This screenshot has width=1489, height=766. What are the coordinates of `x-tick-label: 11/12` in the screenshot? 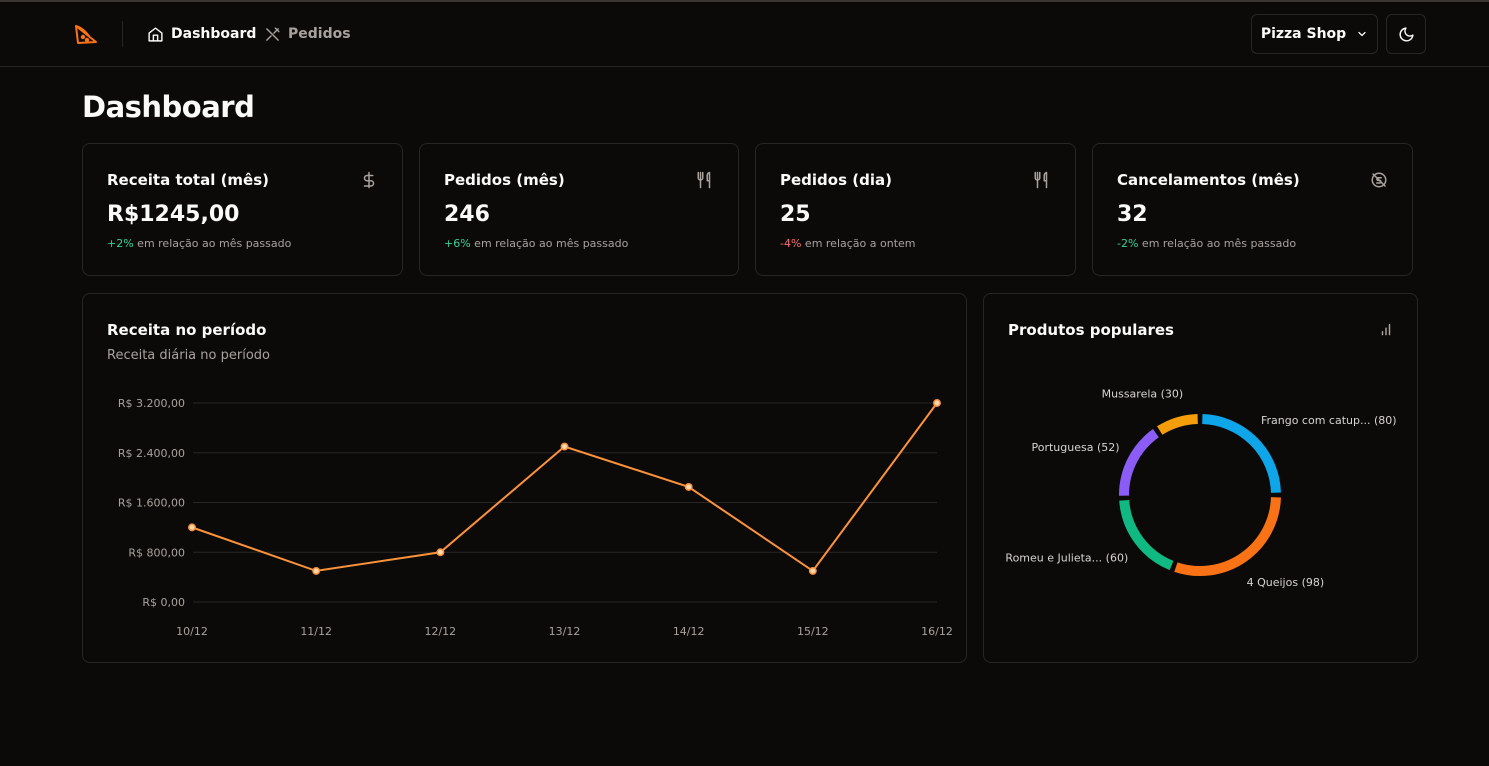 It's located at (316, 631).